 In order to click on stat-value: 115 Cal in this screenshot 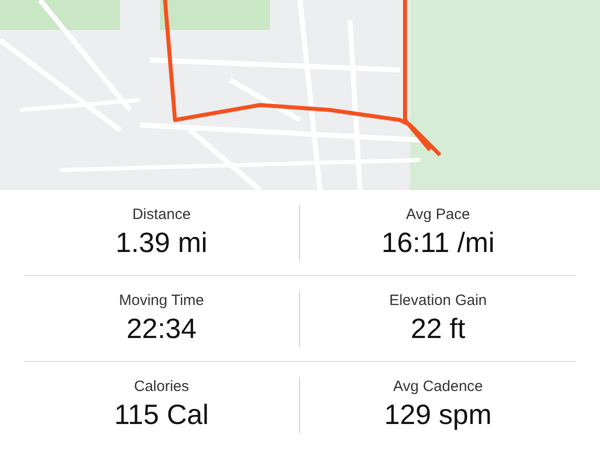, I will do `click(161, 415)`.